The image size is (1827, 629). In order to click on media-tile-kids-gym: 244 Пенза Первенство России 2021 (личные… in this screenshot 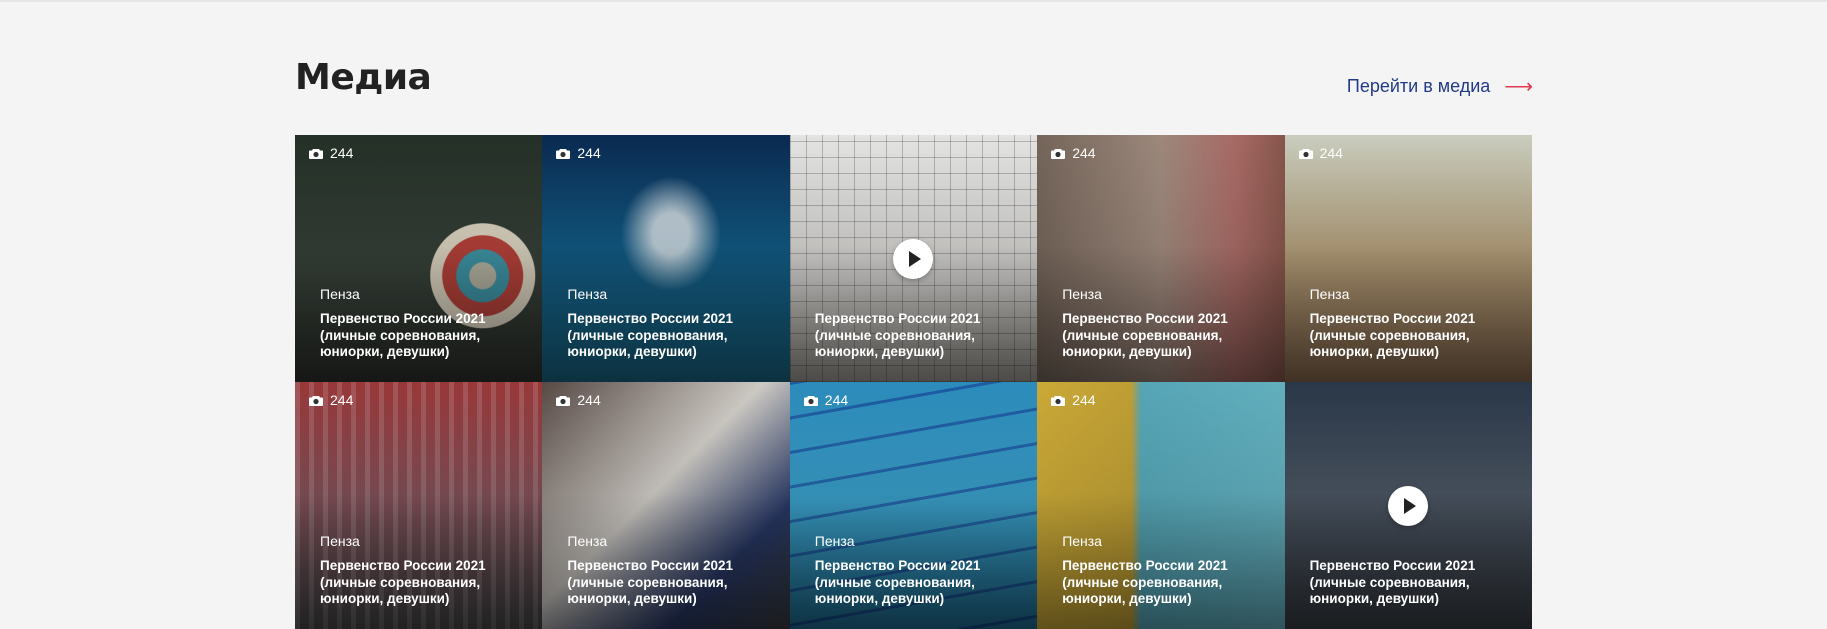, I will do `click(1408, 258)`.